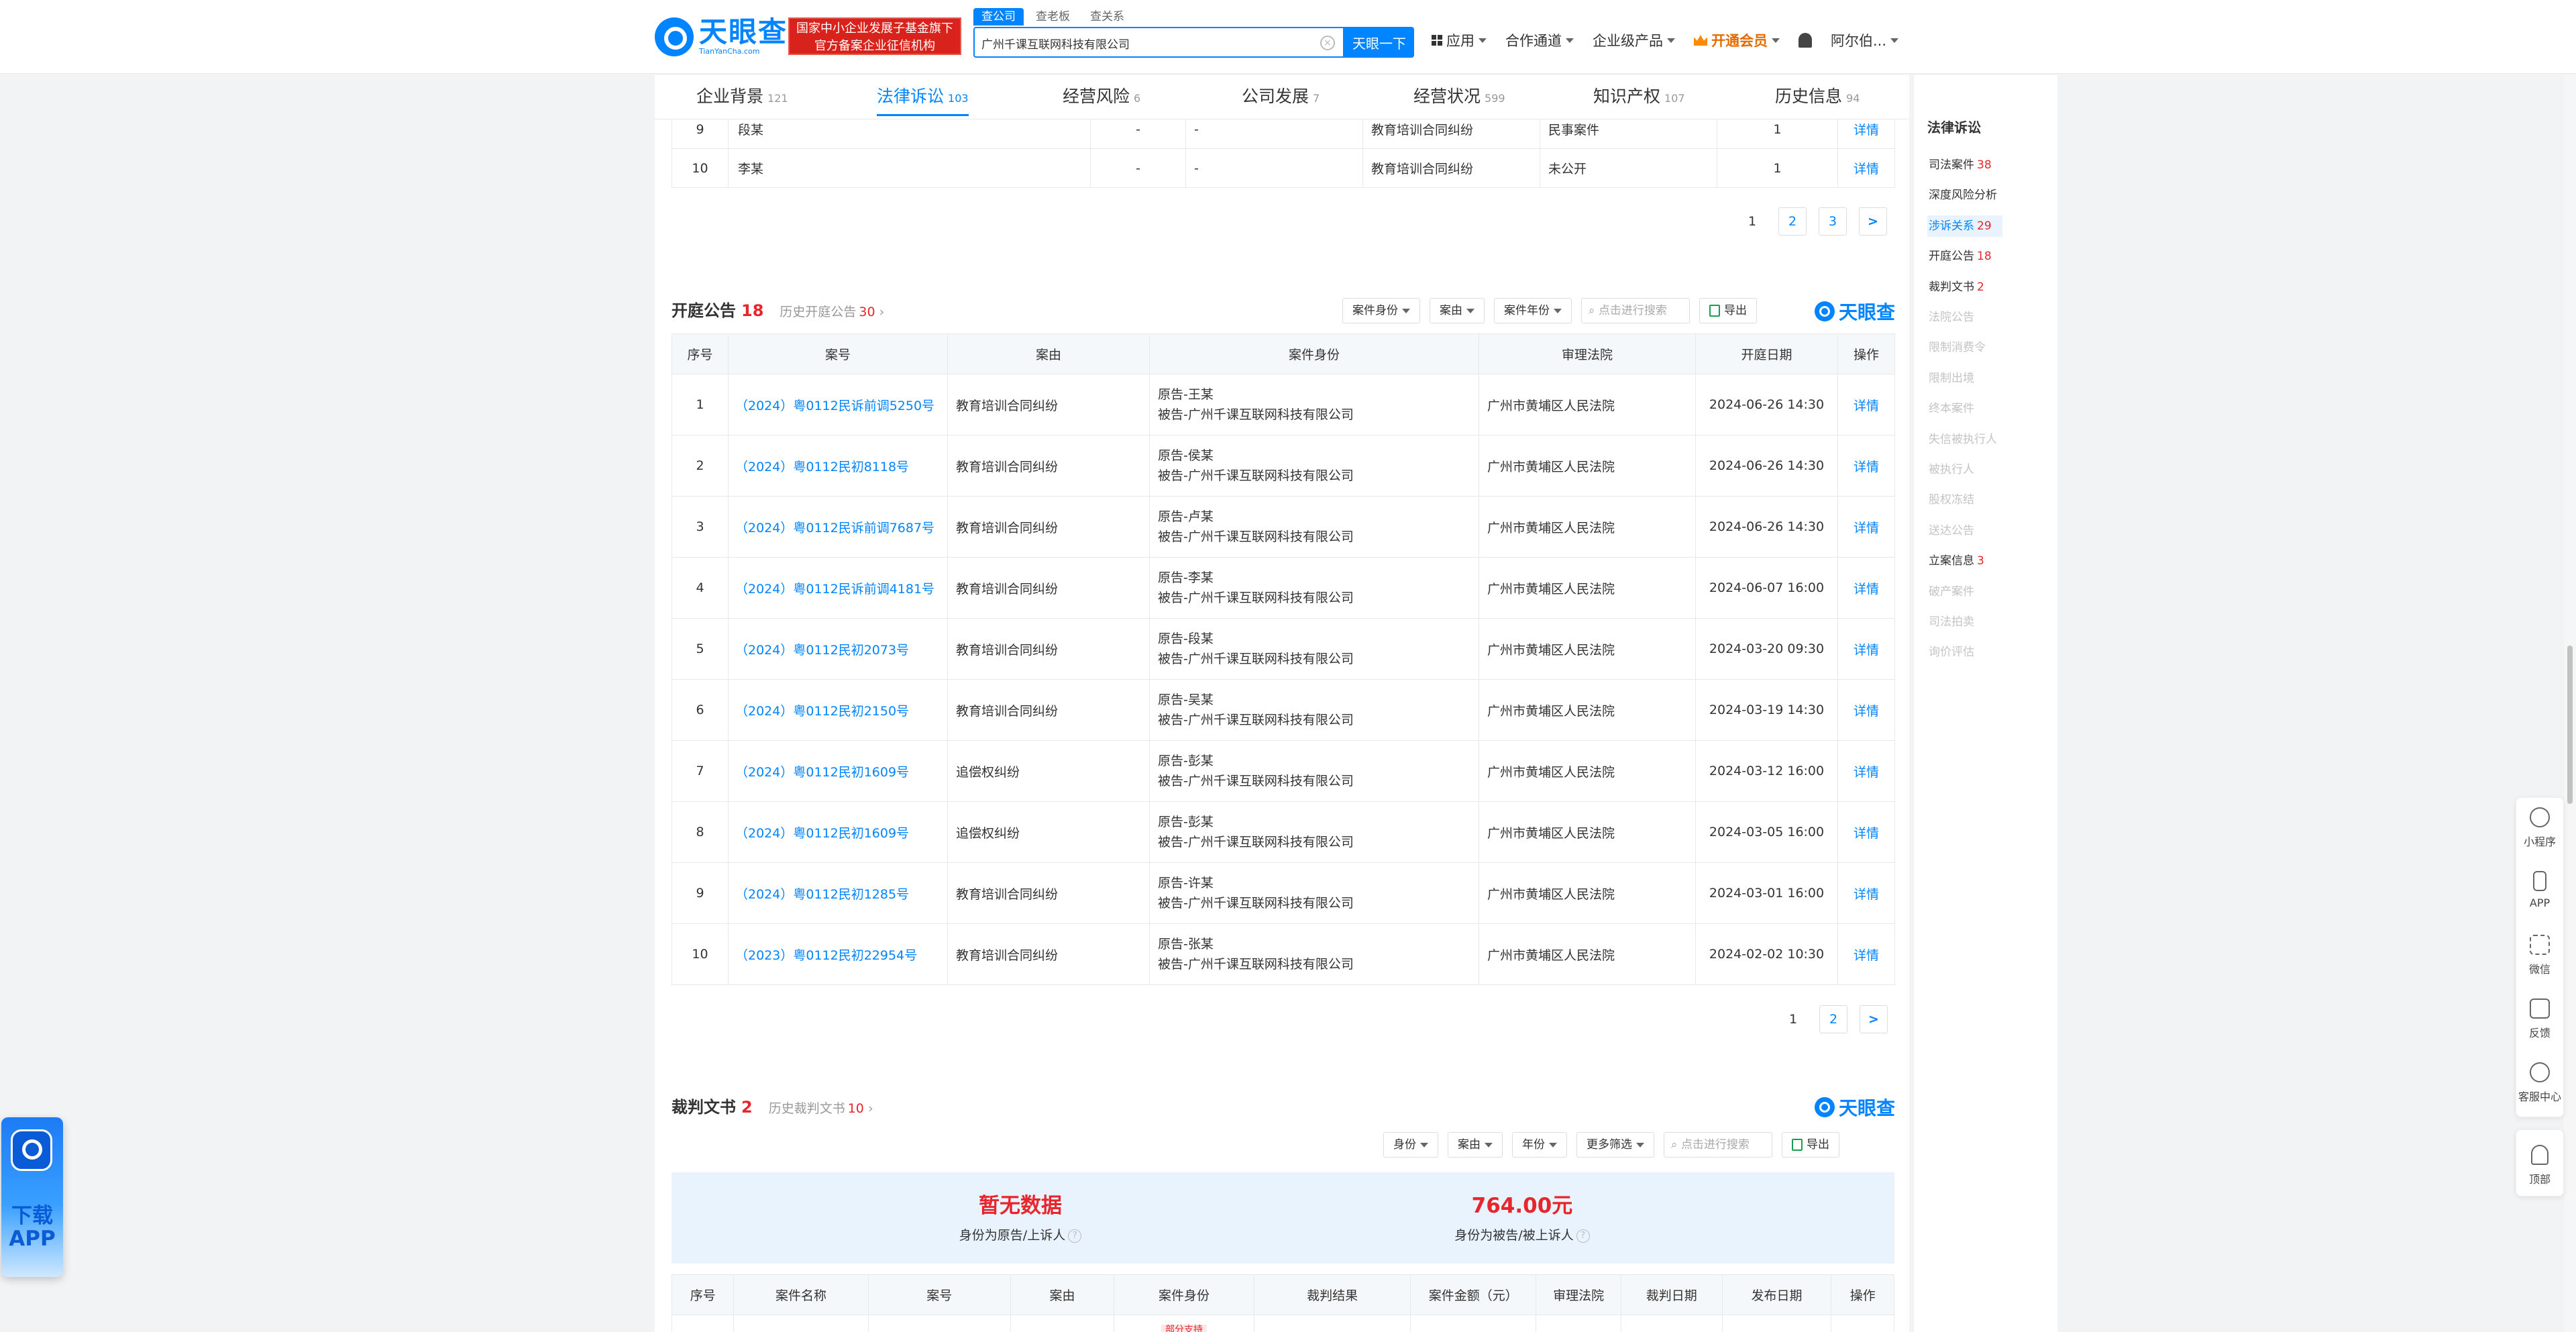  Describe the element at coordinates (1020, 1206) in the screenshot. I see `summary-plaintiff-value: 暂无数据` at that location.